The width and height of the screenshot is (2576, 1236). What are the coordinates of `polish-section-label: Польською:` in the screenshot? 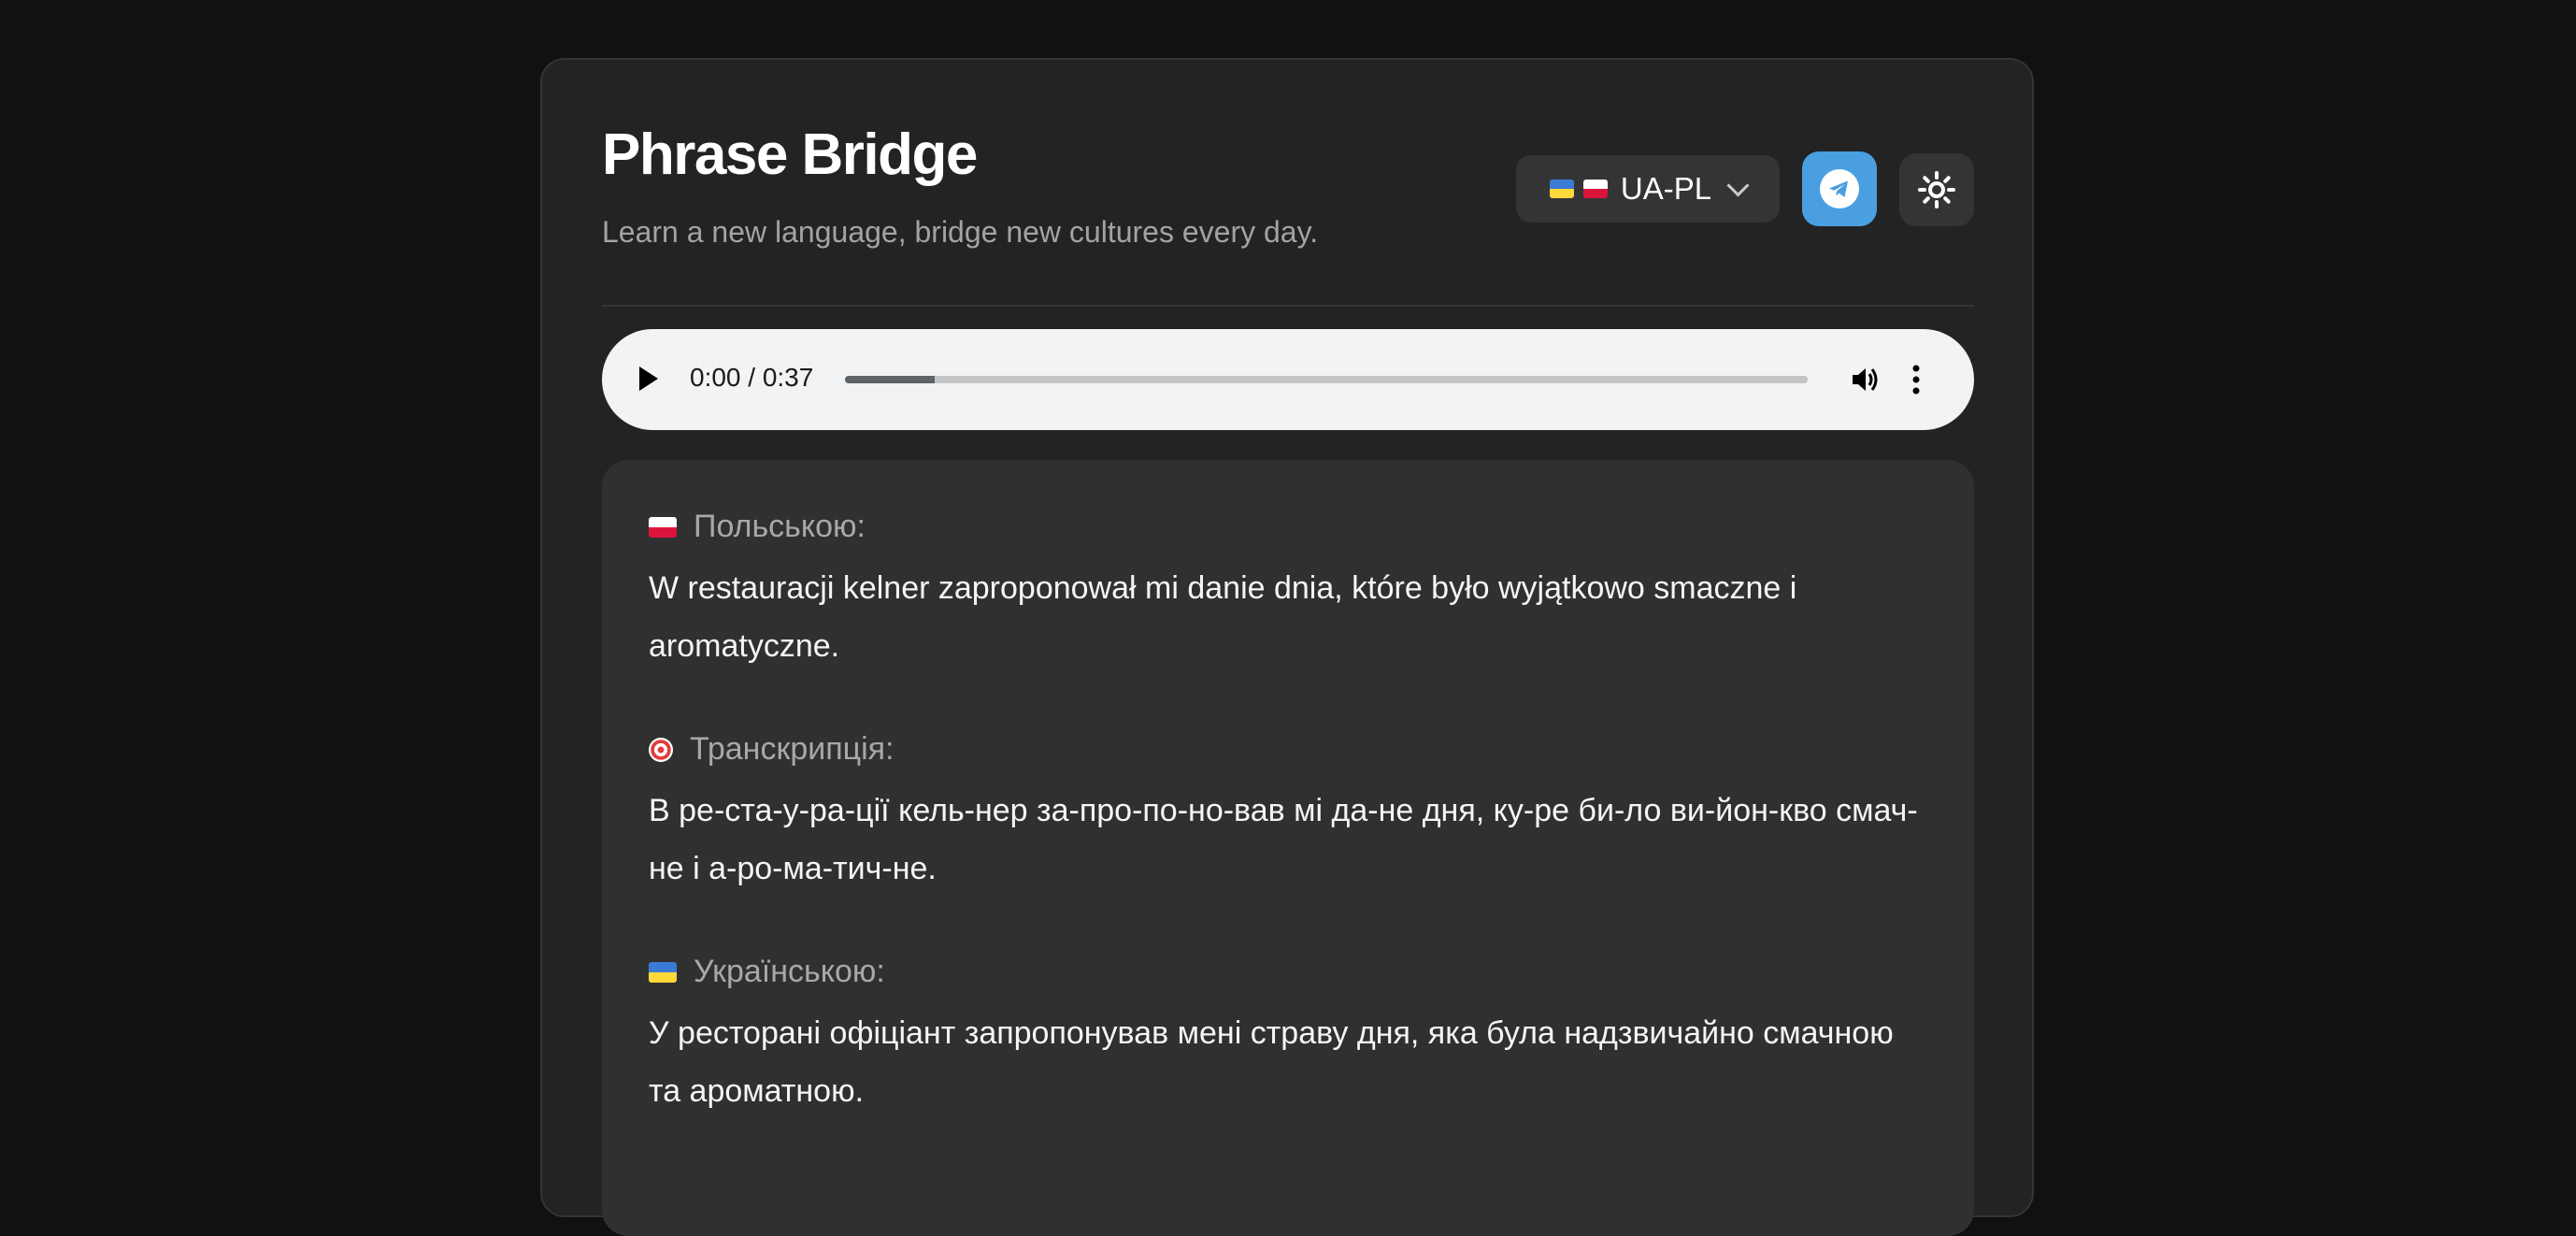 It's located at (757, 527).